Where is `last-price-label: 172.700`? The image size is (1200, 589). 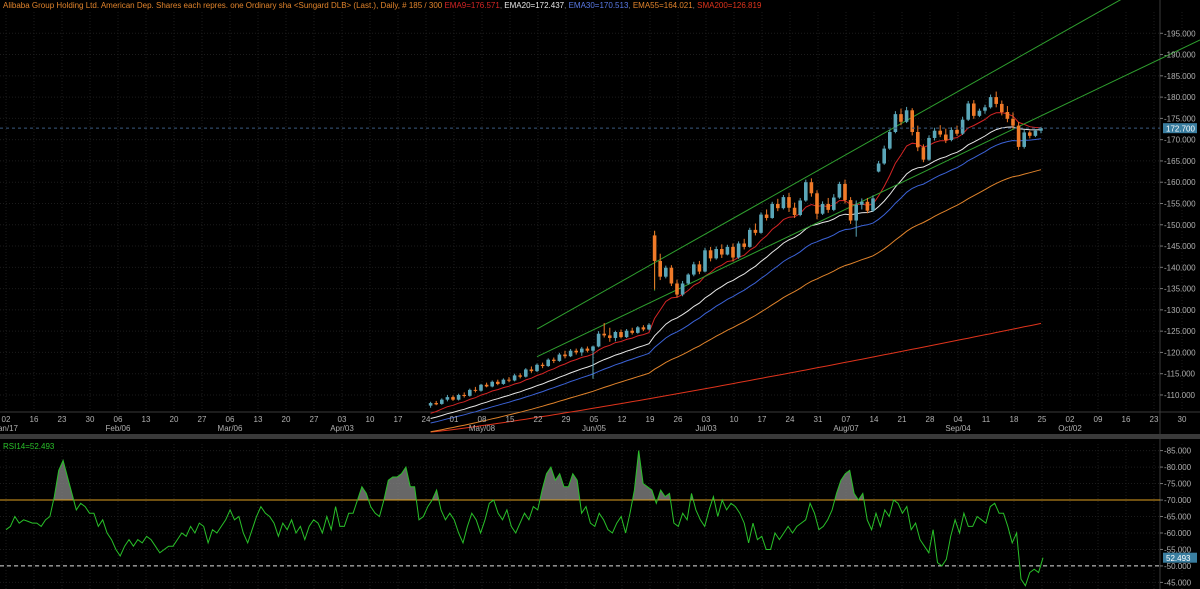
last-price-label: 172.700 is located at coordinates (1180, 129).